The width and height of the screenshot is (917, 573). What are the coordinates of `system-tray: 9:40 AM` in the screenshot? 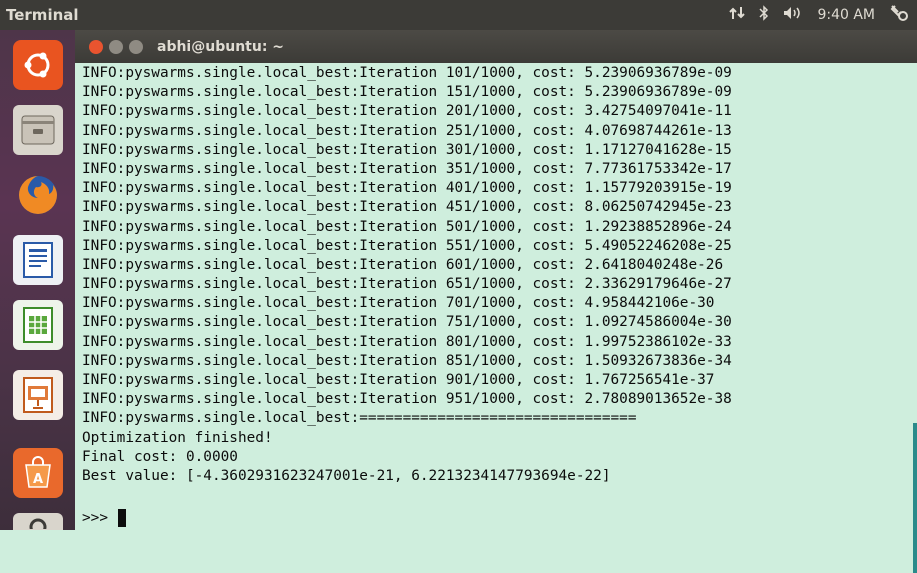 It's located at (819, 15).